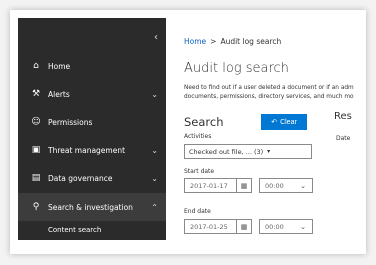 The image size is (376, 265). I want to click on chevron-up-icon: ⌃, so click(154, 207).